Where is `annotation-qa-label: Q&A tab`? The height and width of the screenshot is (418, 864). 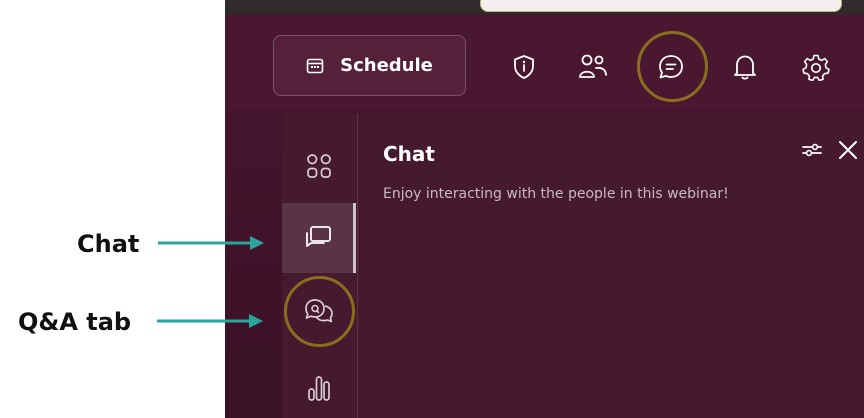 annotation-qa-label: Q&A tab is located at coordinates (75, 322).